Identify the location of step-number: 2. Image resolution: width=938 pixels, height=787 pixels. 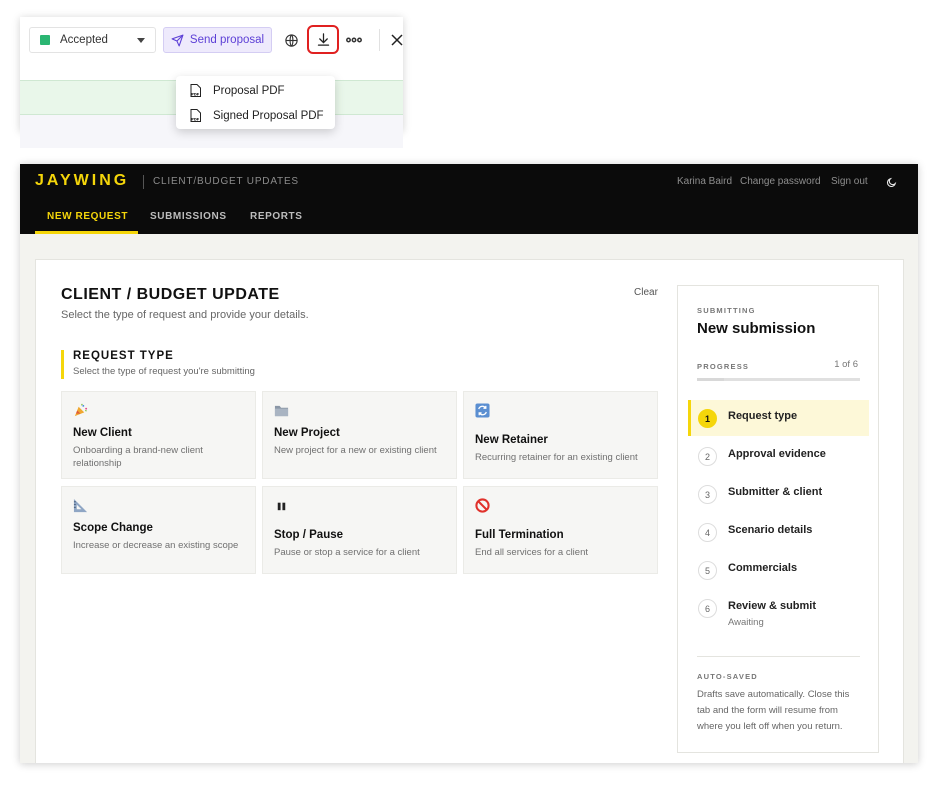
(707, 456).